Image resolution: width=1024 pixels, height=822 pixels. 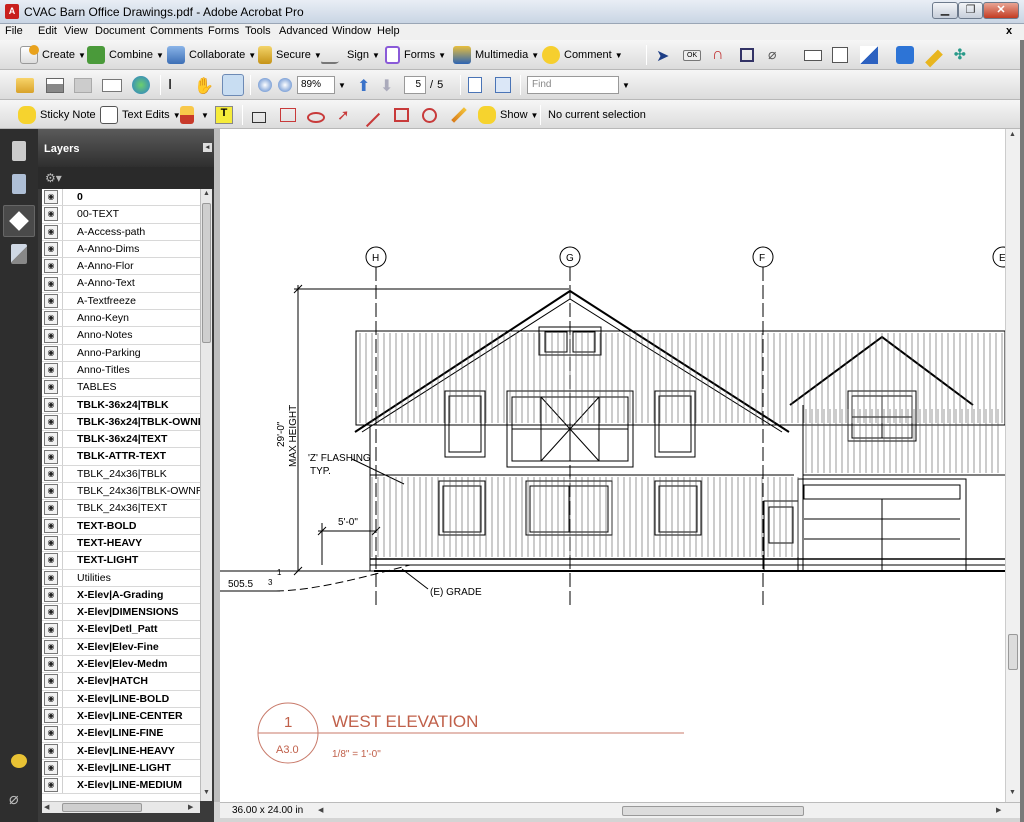 What do you see at coordinates (121, 716) in the screenshot?
I see `layer-row: ◉ X-Elev|LINE-CENTER` at bounding box center [121, 716].